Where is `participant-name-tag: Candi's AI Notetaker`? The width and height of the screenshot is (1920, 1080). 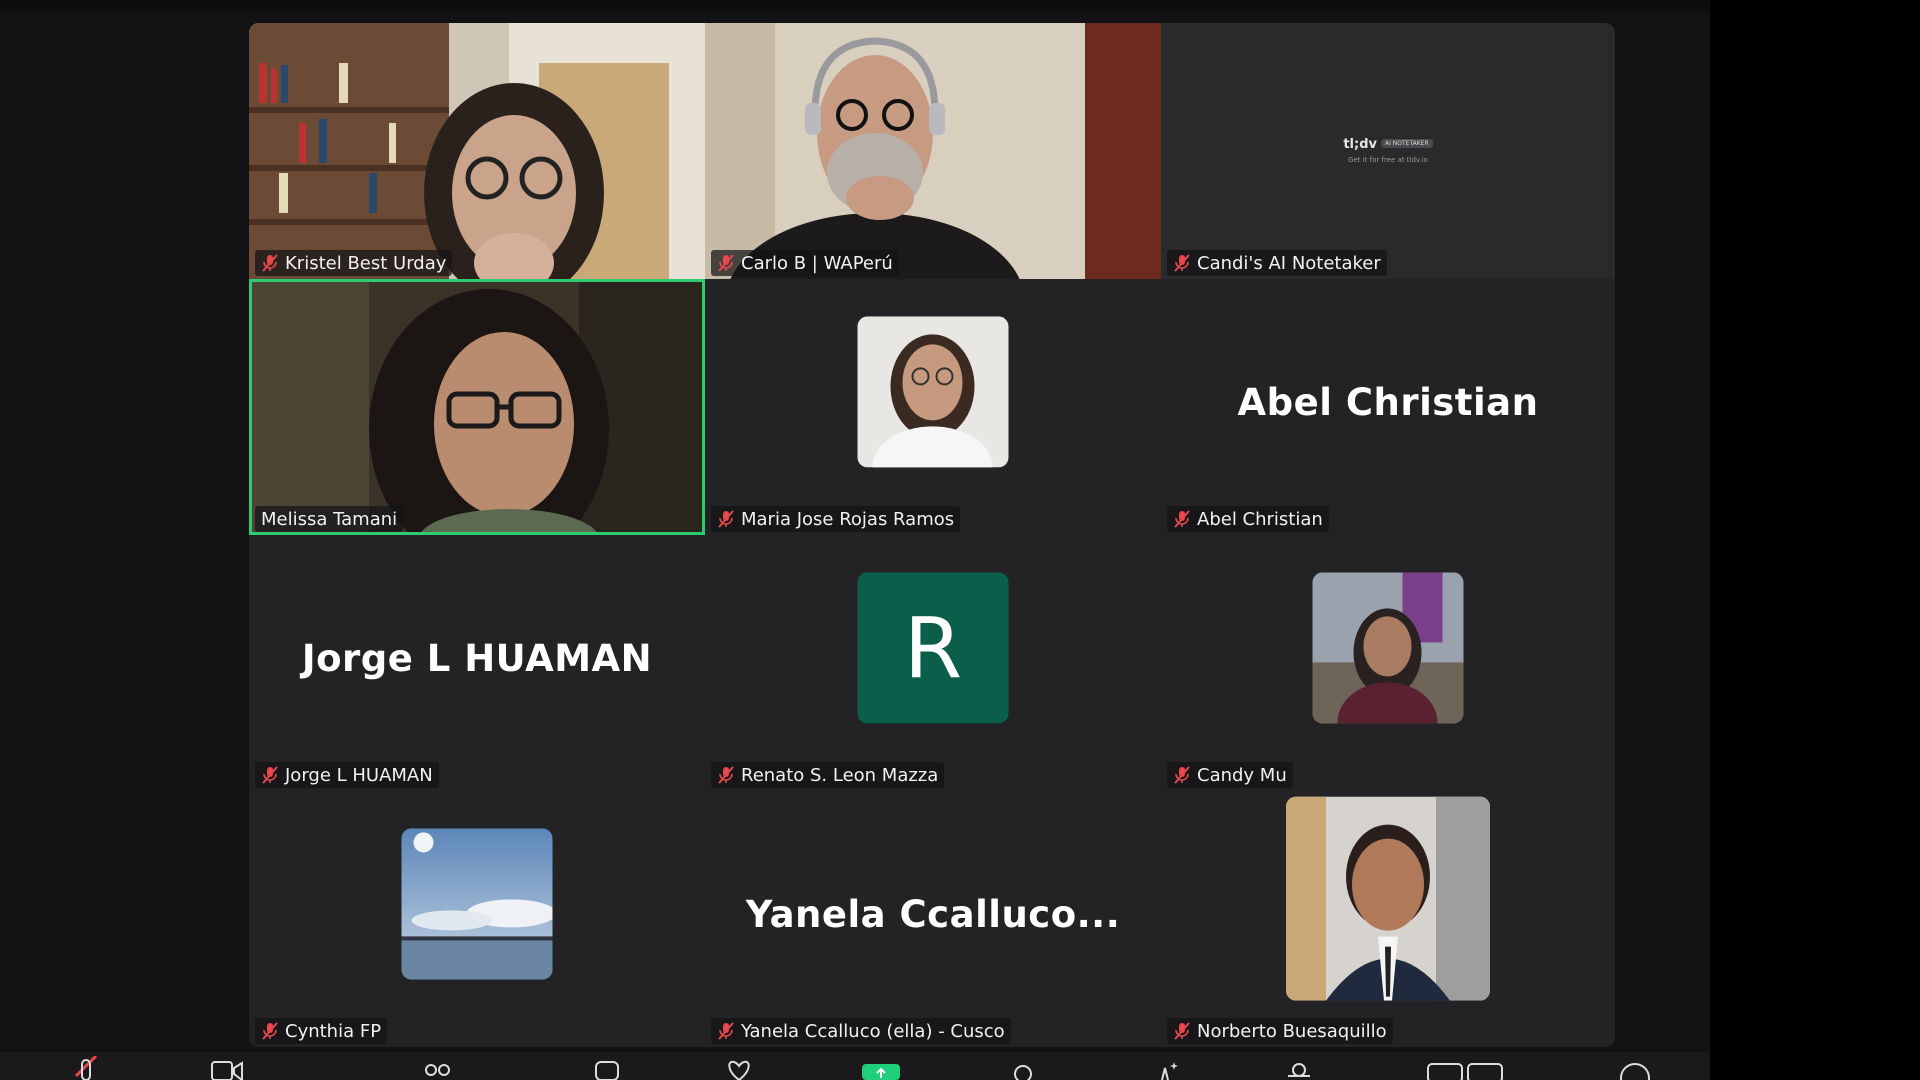 participant-name-tag: Candi's AI Notetaker is located at coordinates (1277, 263).